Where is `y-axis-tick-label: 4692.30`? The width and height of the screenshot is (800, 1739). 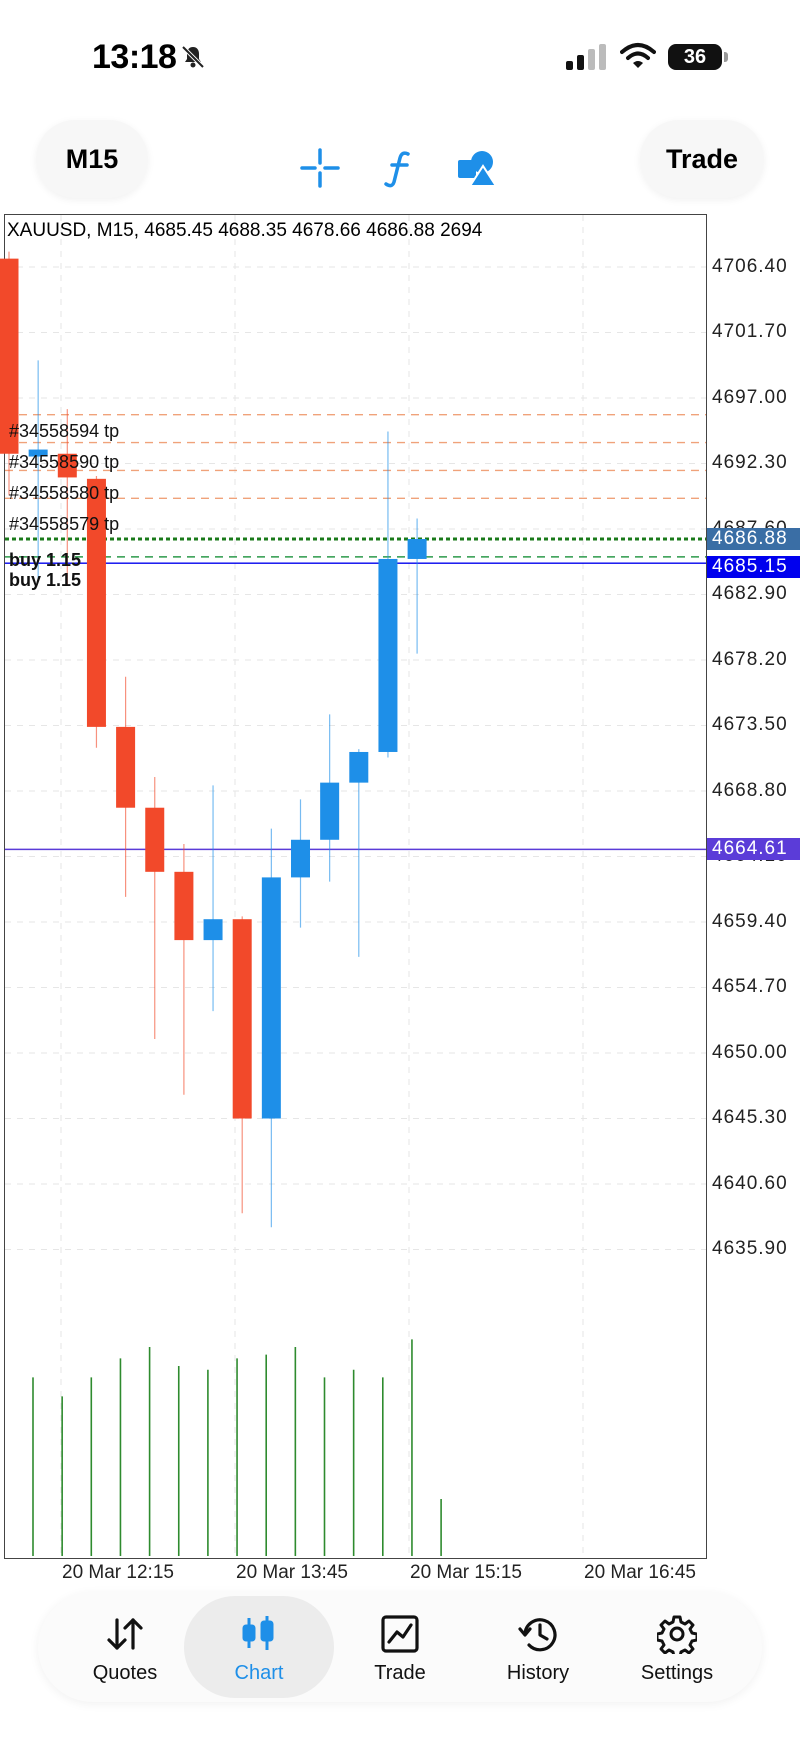 y-axis-tick-label: 4692.30 is located at coordinates (750, 463).